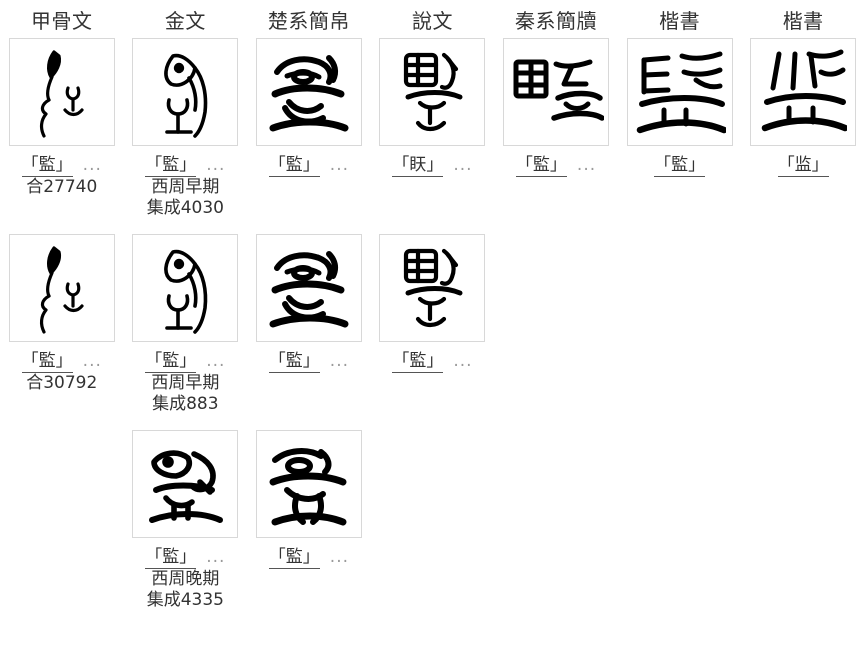  I want to click on glyph-cell-bronze, so click(186, 95).